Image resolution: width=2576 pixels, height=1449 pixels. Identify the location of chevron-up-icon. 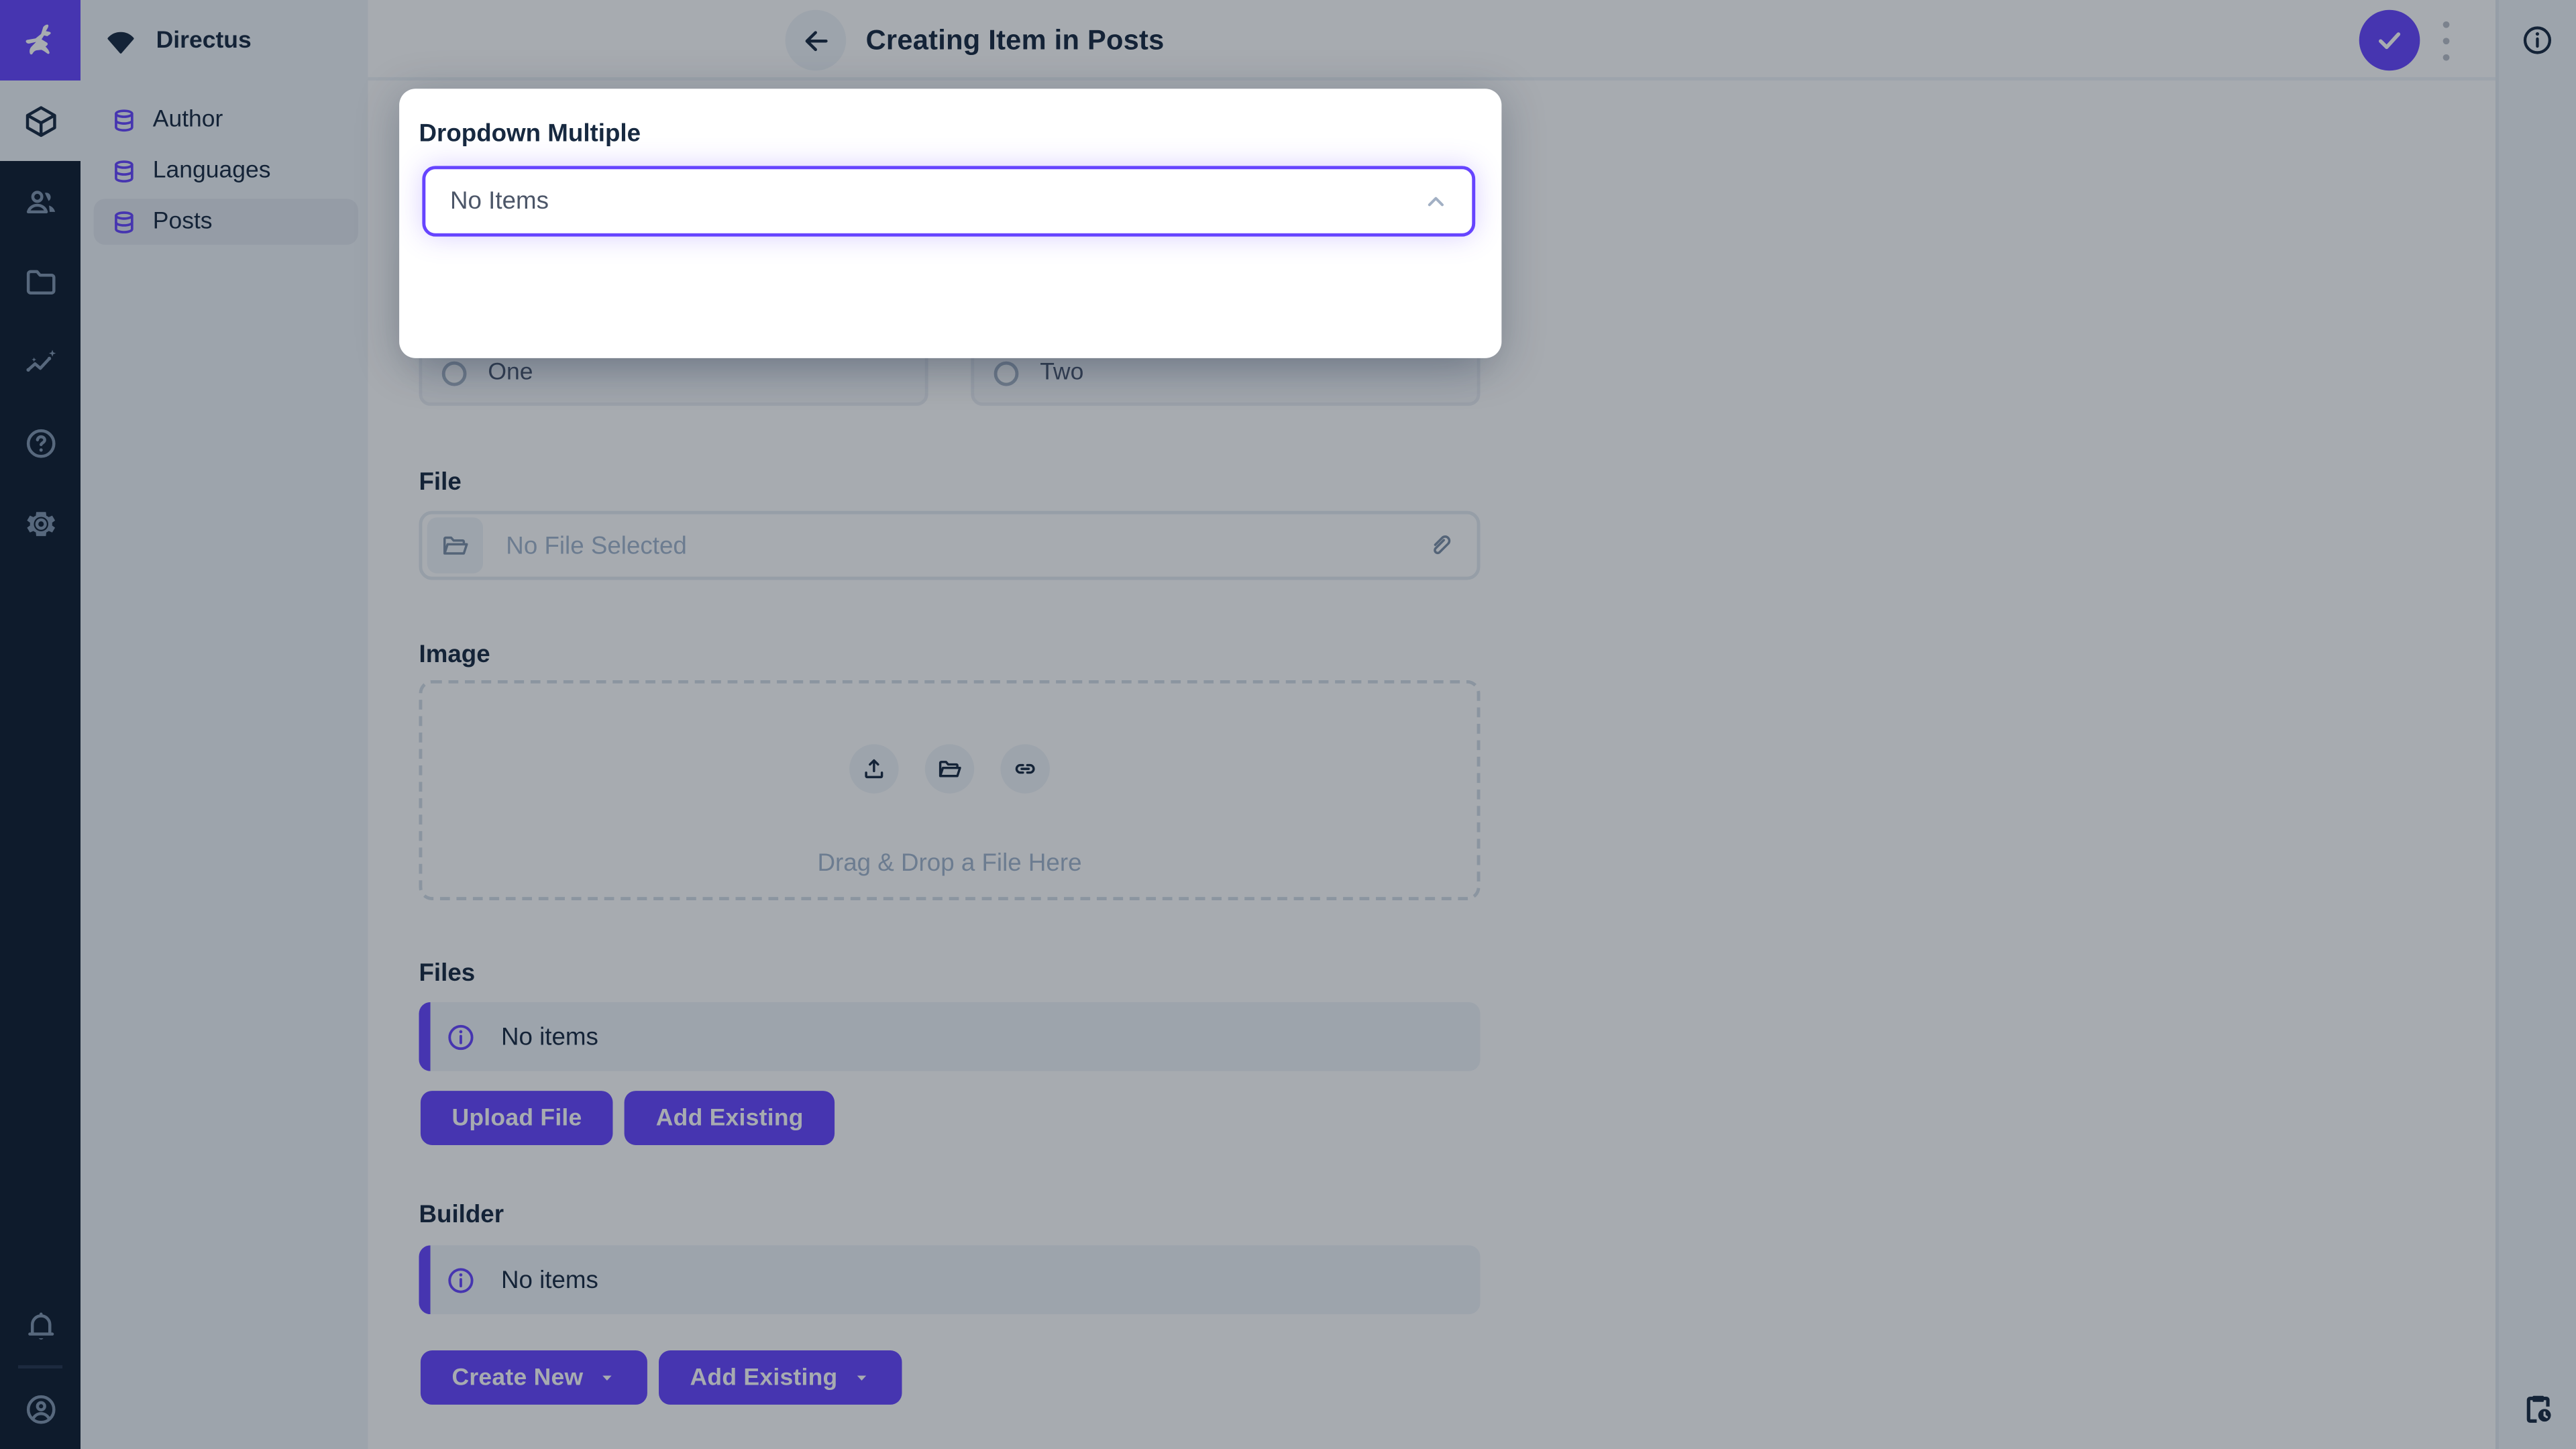
(1435, 201).